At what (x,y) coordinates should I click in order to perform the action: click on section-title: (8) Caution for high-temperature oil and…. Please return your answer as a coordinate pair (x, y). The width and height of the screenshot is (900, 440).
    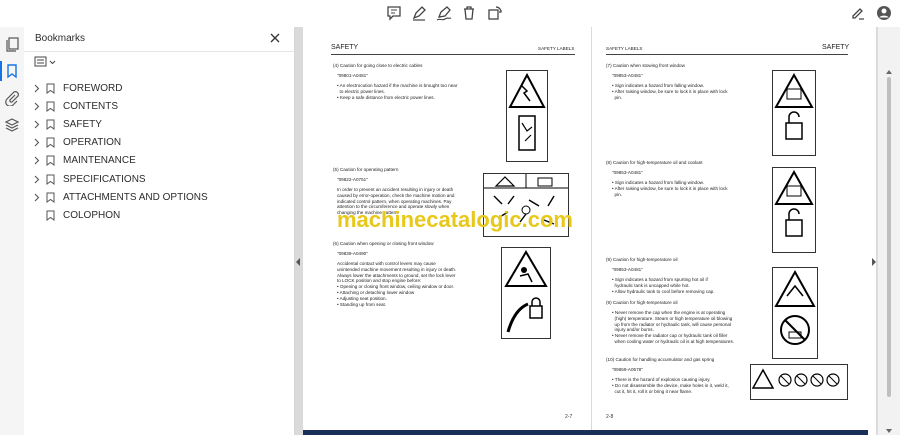
    Looking at the image, I should click on (654, 162).